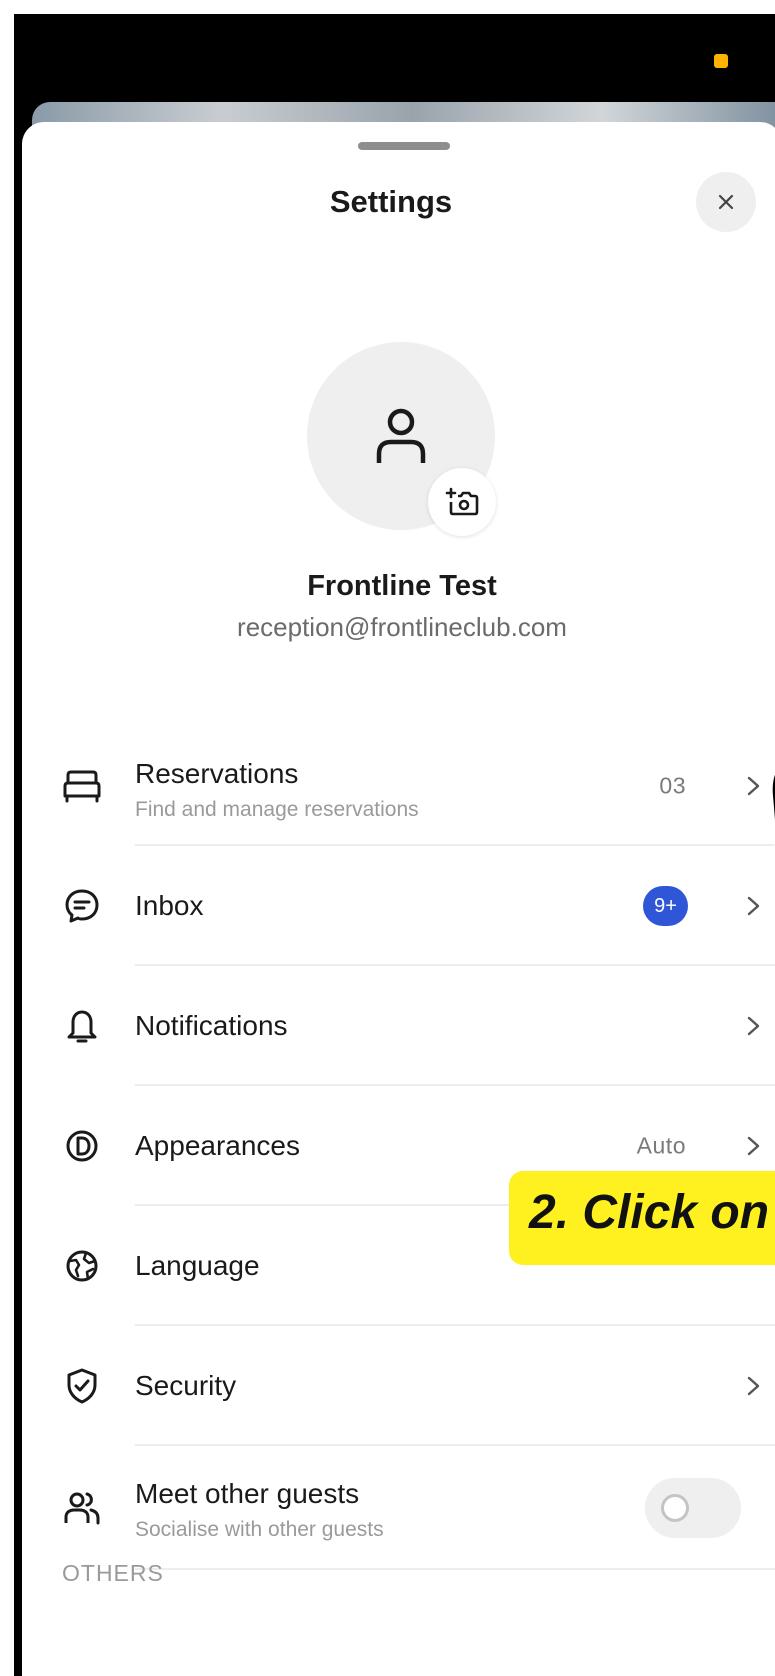  Describe the element at coordinates (247, 1493) in the screenshot. I see `menu-item-label: Meet other guests` at that location.